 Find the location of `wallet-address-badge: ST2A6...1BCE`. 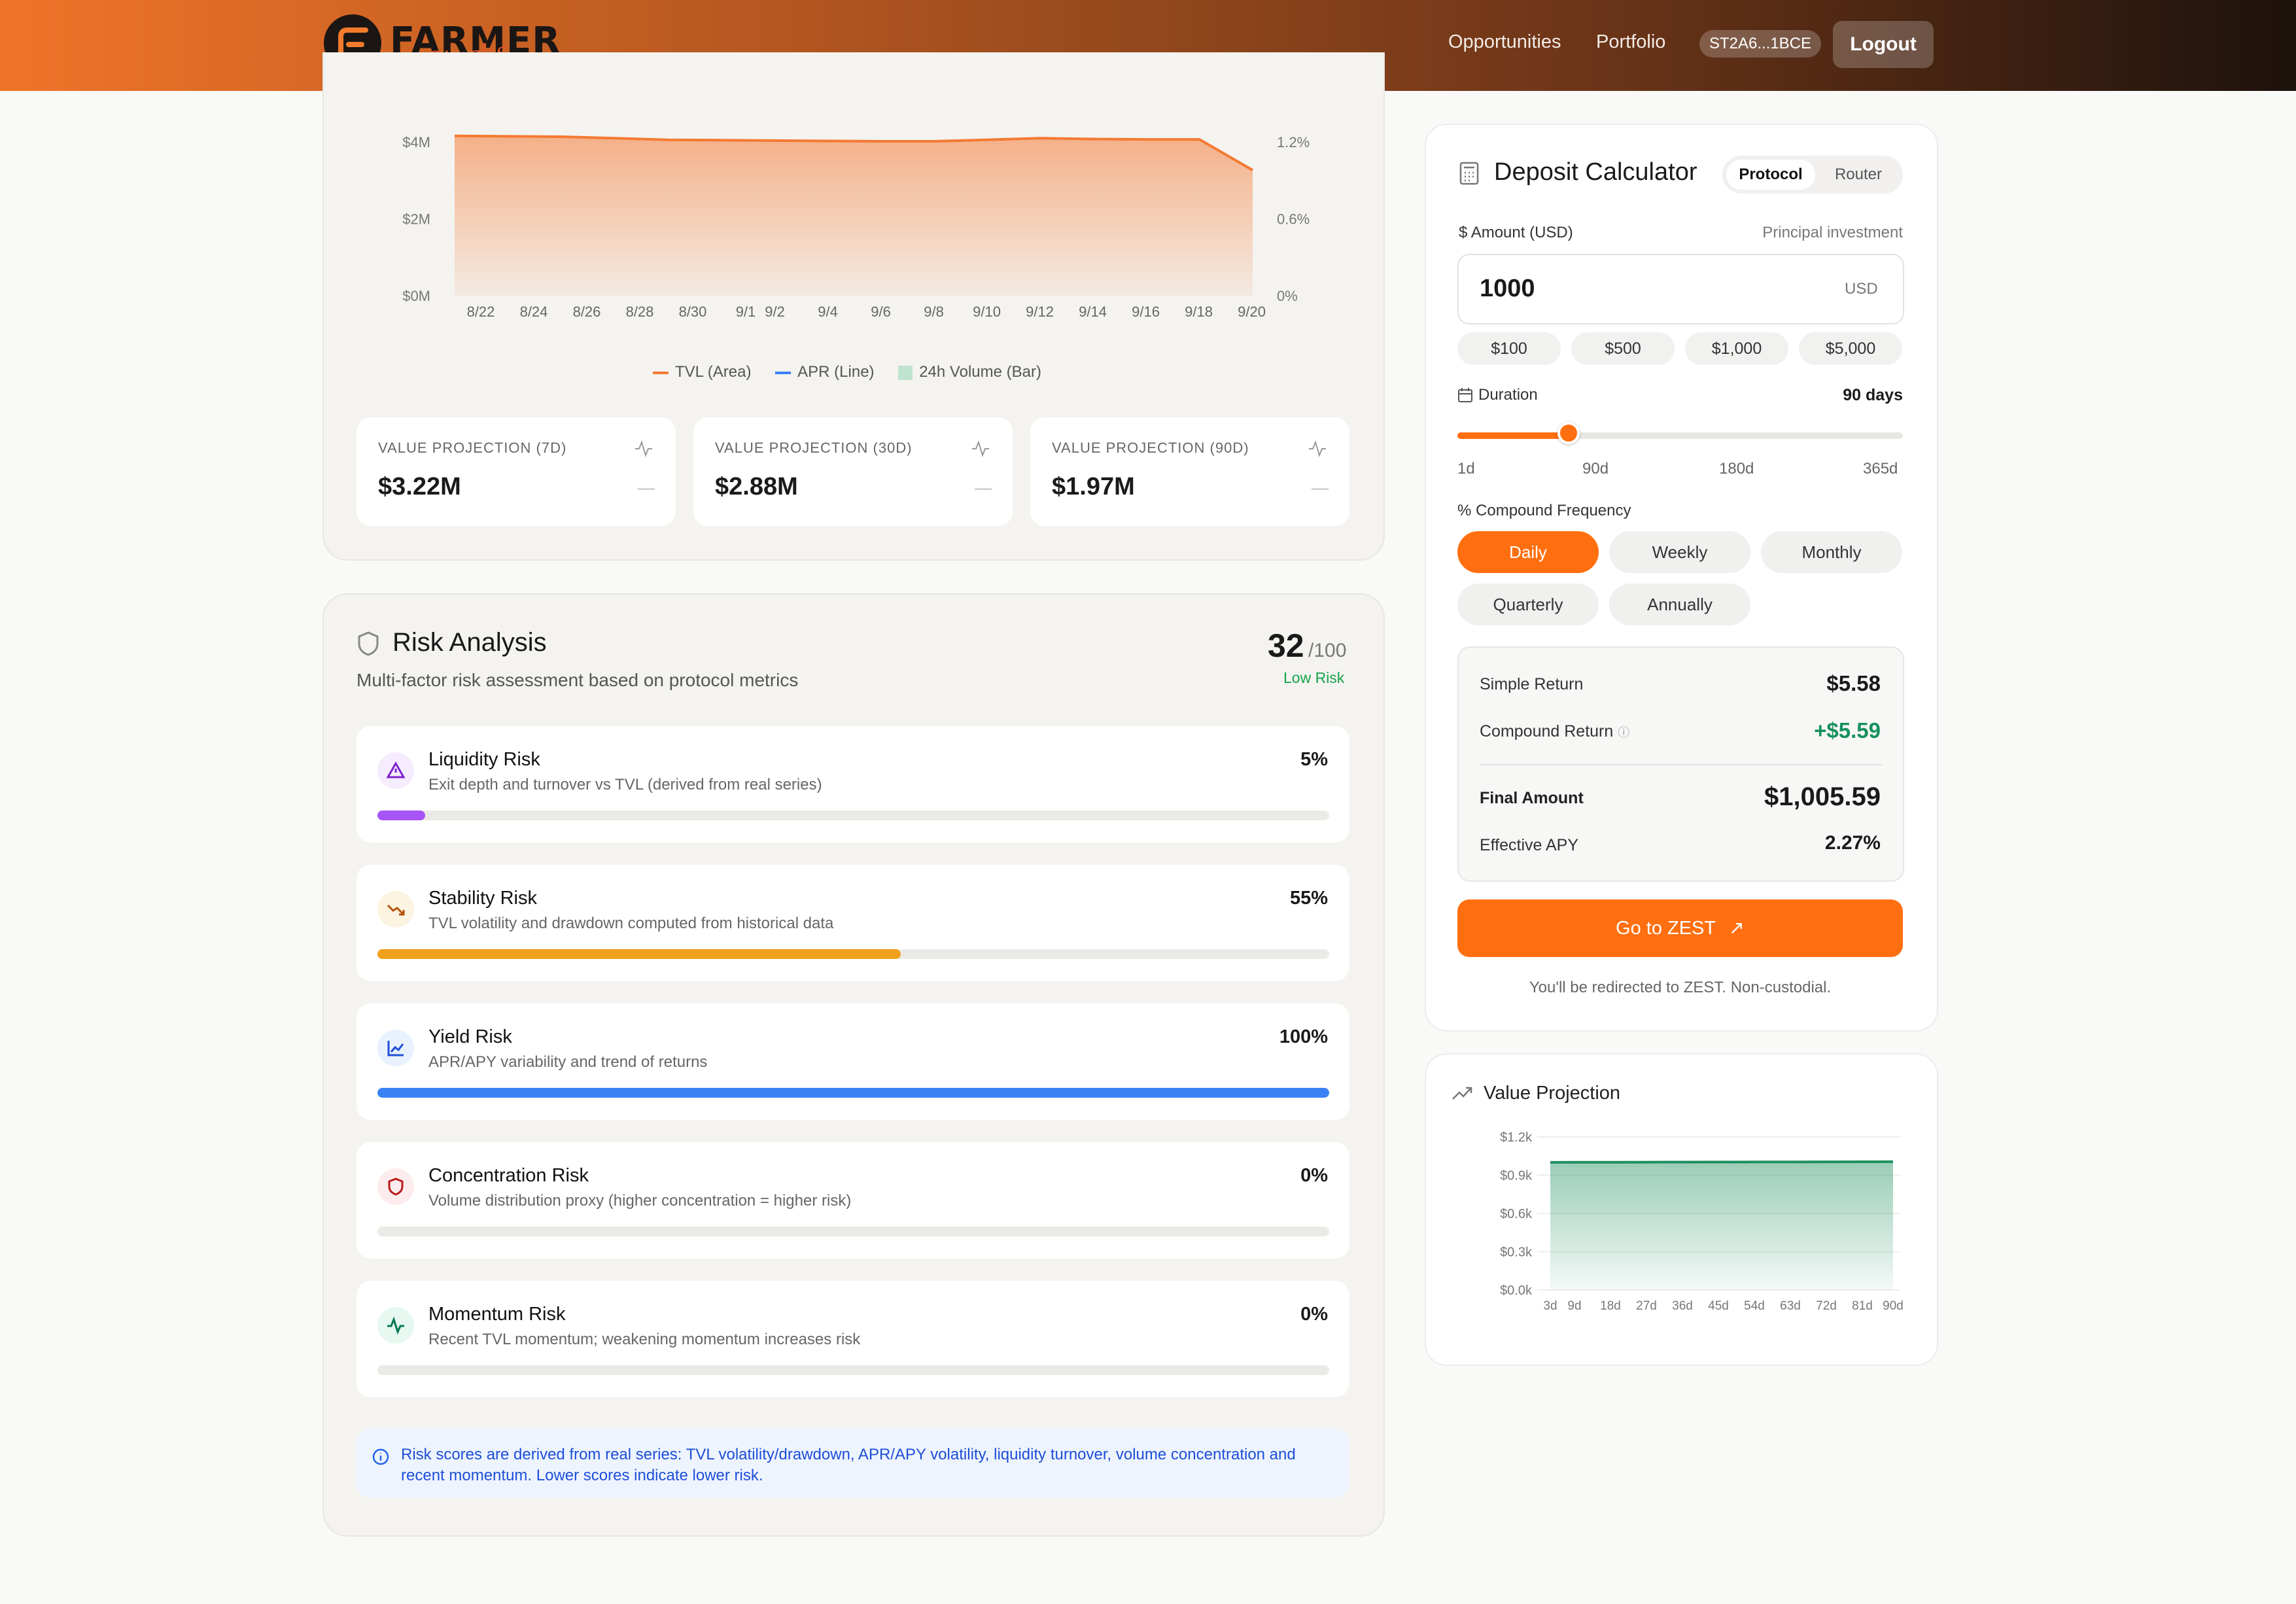

wallet-address-badge: ST2A6...1BCE is located at coordinates (1760, 44).